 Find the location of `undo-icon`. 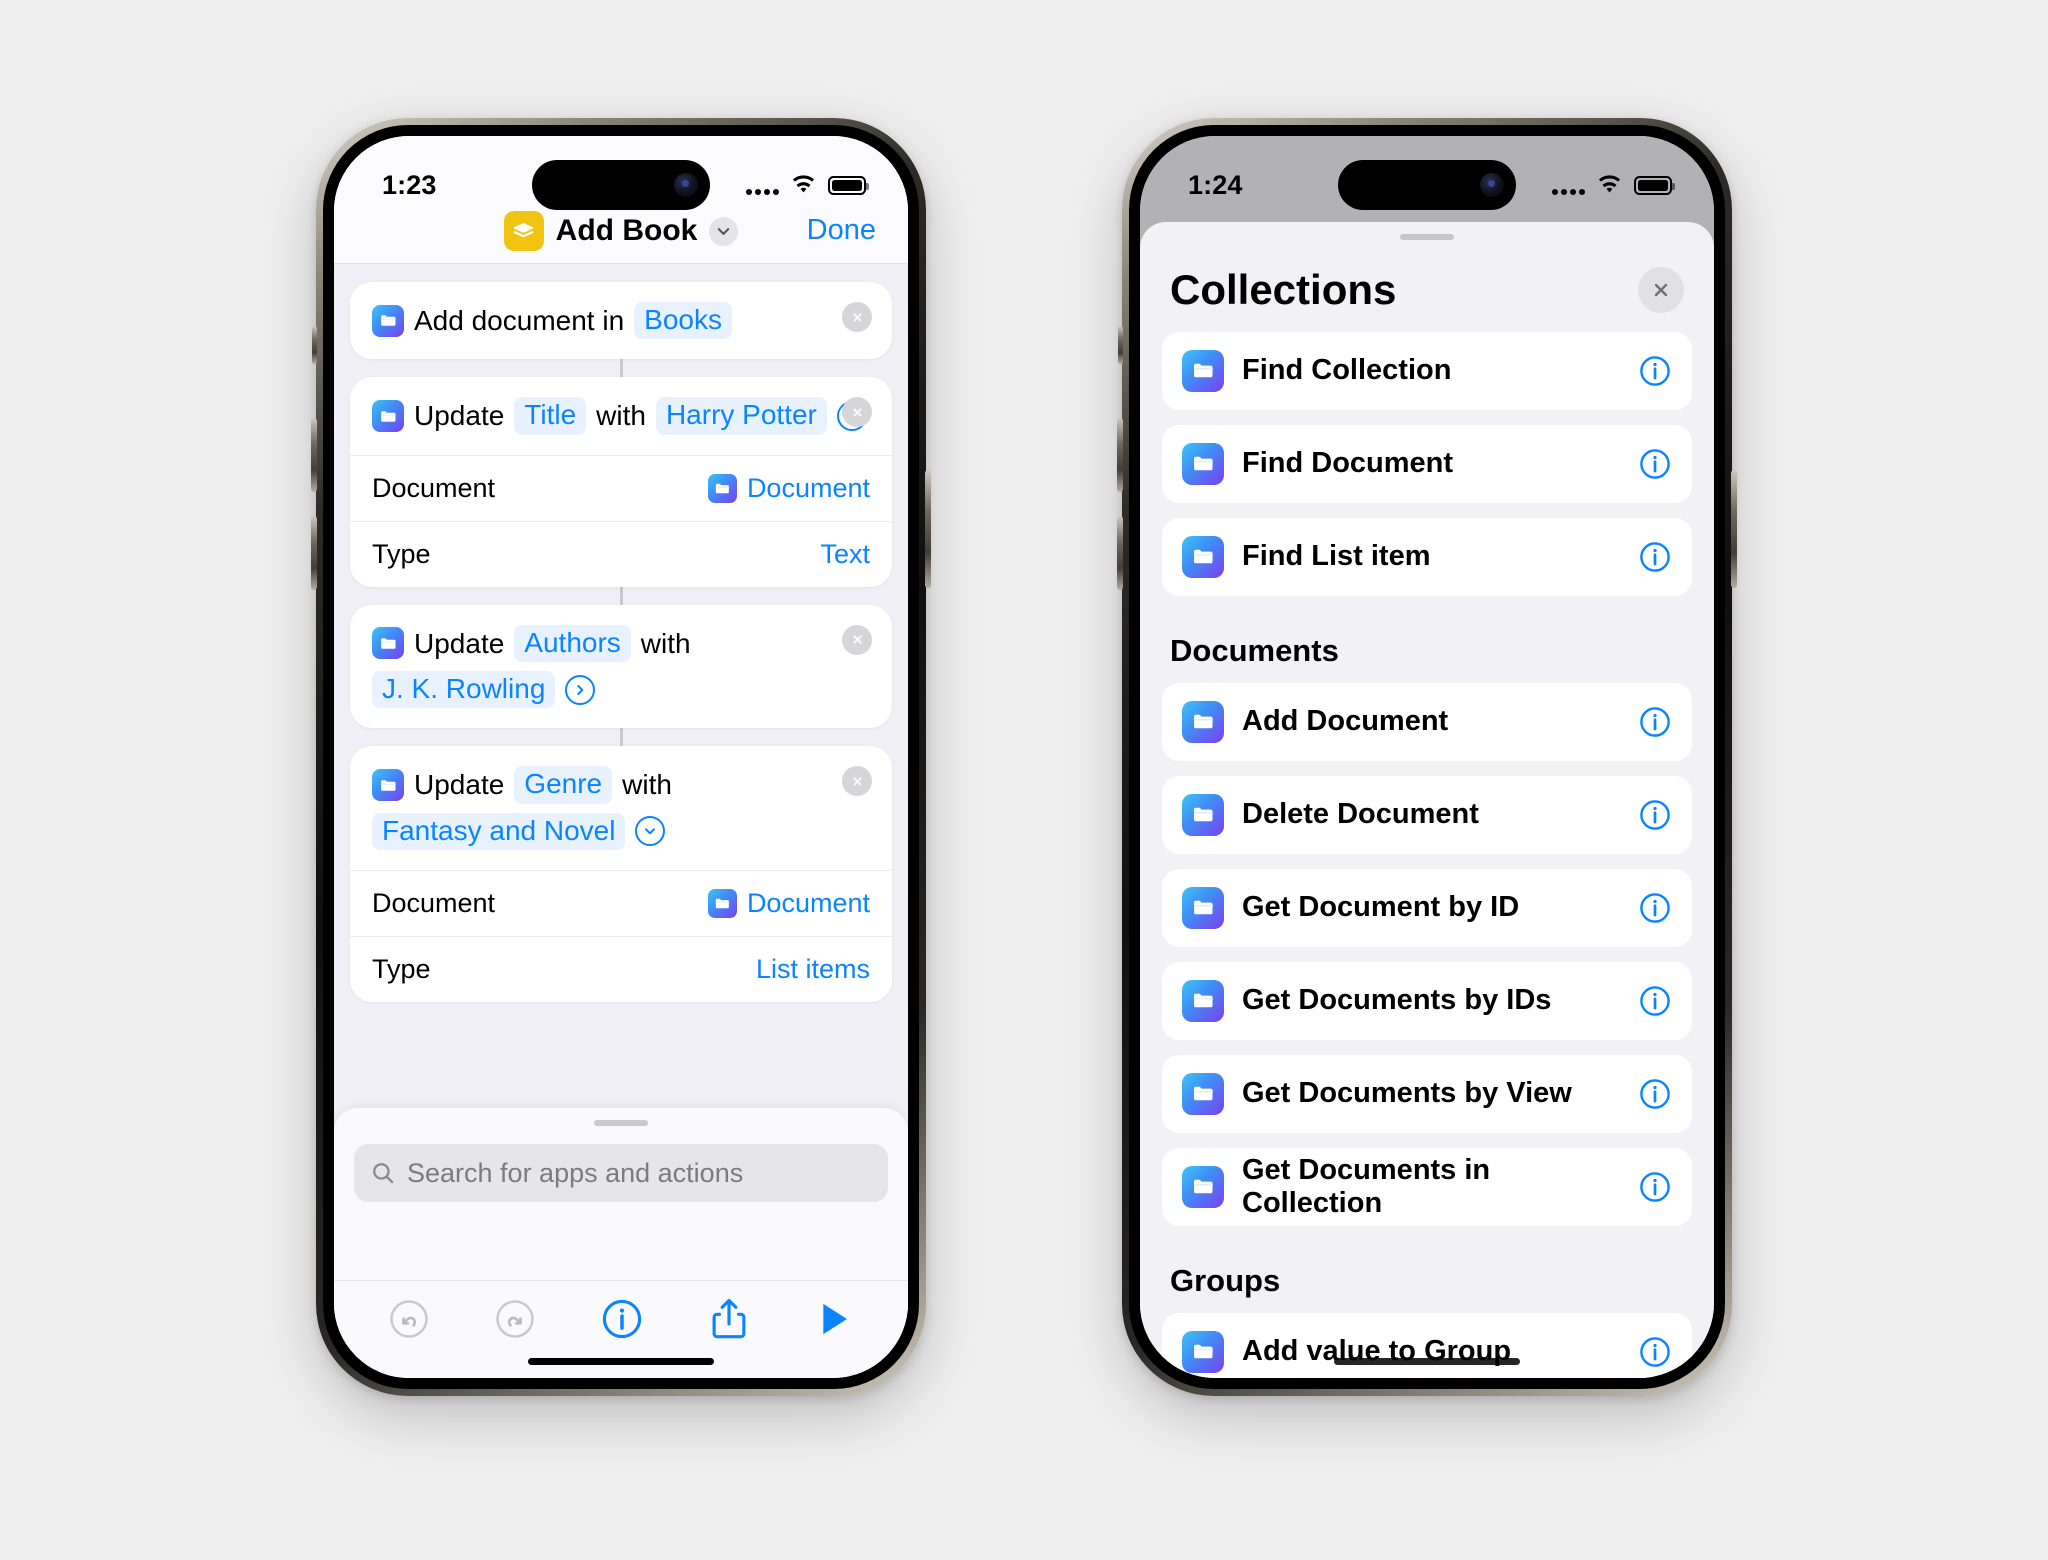

undo-icon is located at coordinates (409, 1319).